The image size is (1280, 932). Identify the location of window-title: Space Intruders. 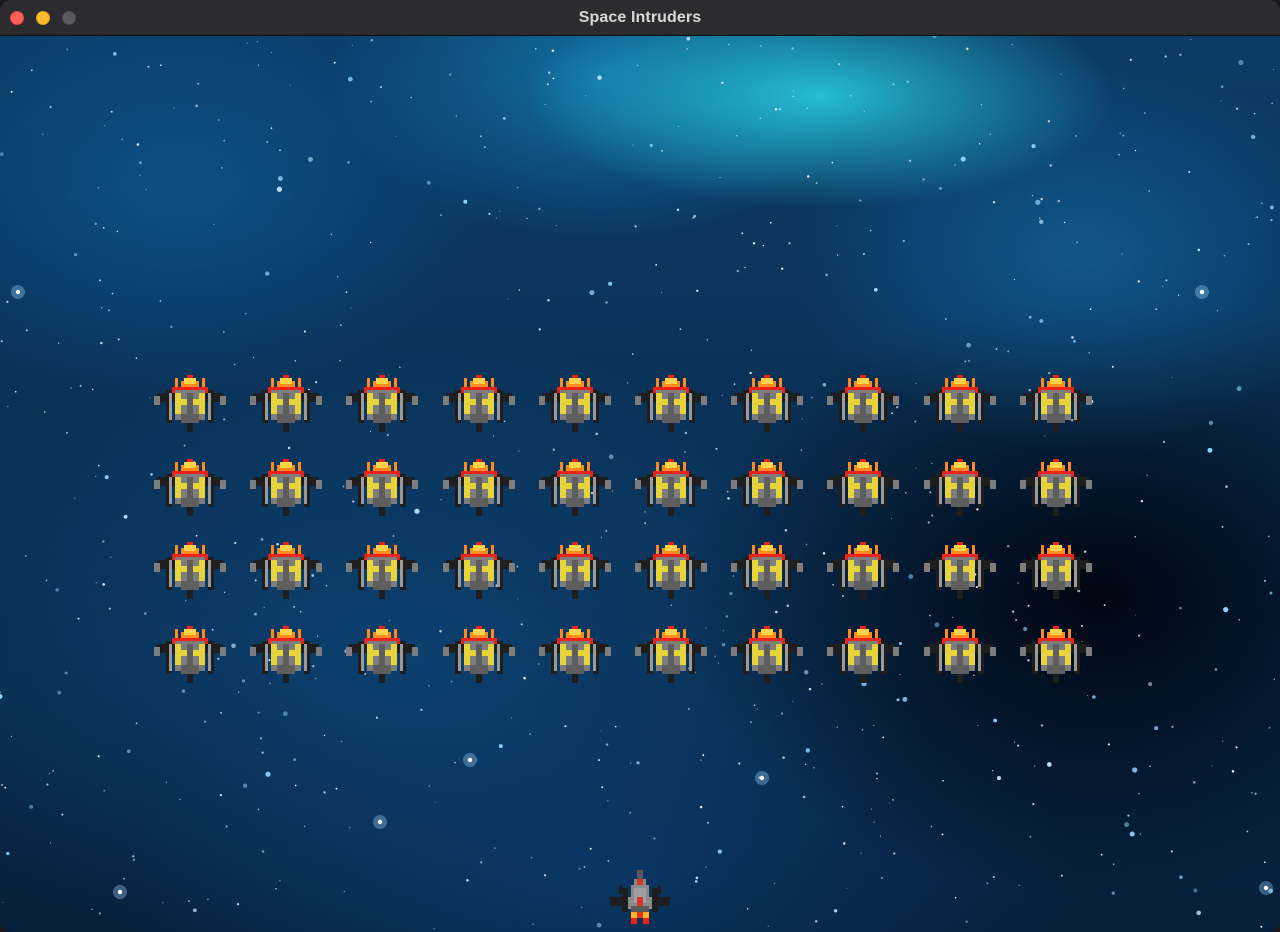
(640, 17).